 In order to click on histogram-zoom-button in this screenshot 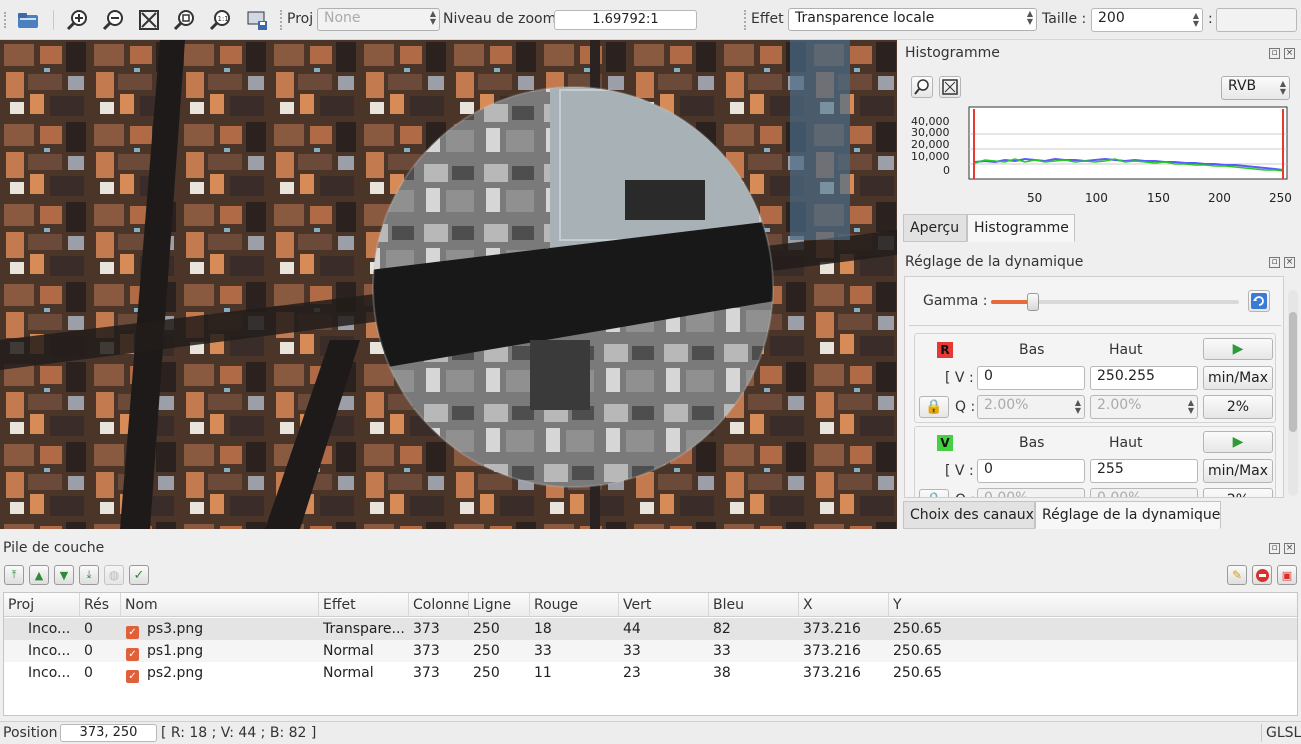, I will do `click(922, 87)`.